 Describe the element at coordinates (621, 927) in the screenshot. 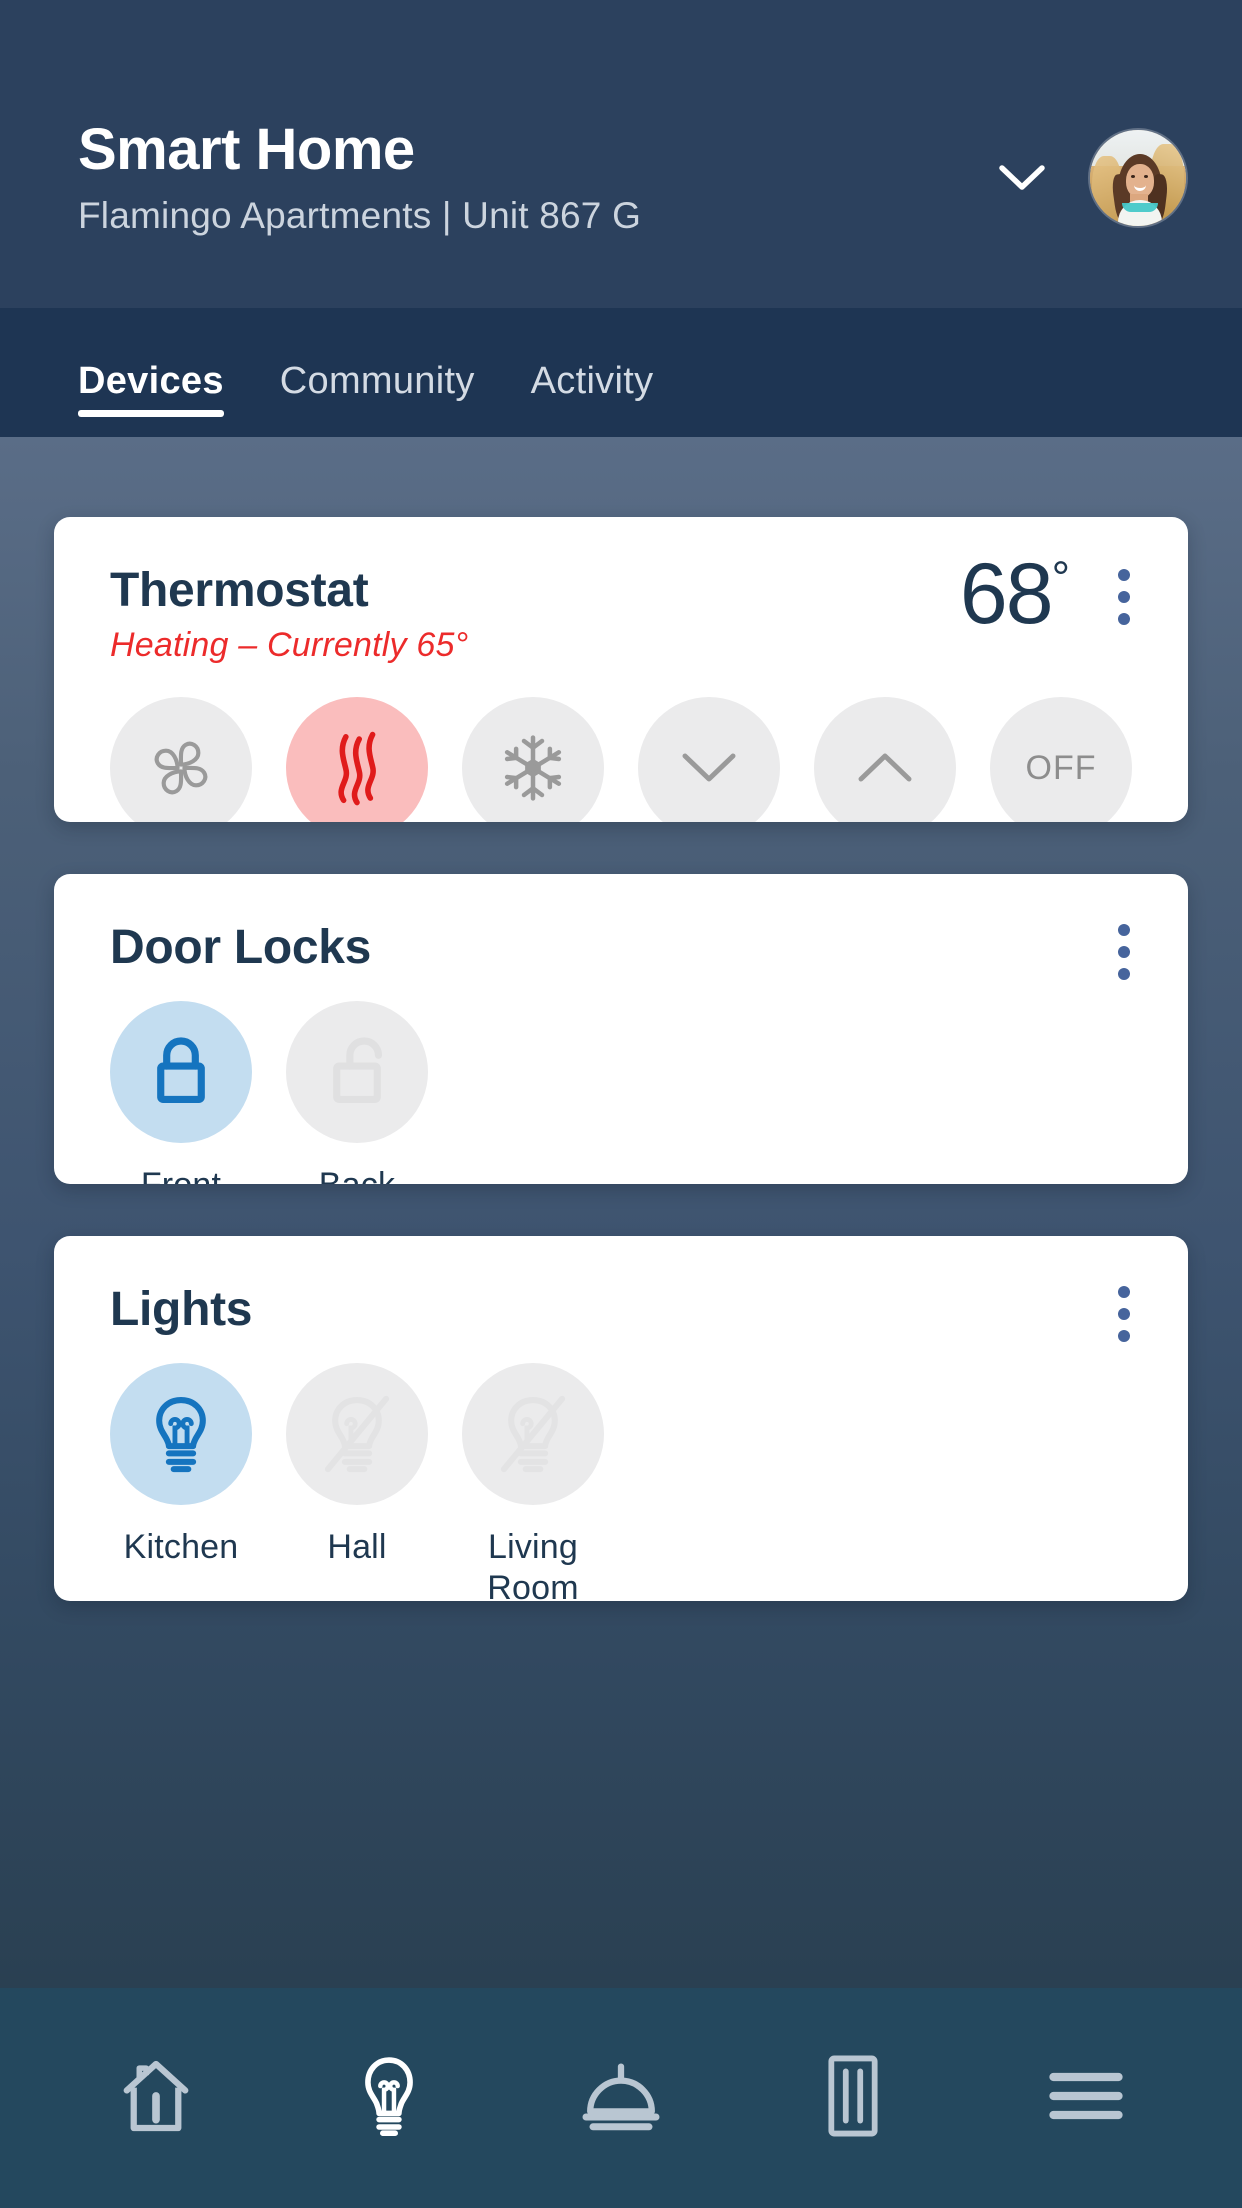

I see `locks-header: Door Locks` at that location.